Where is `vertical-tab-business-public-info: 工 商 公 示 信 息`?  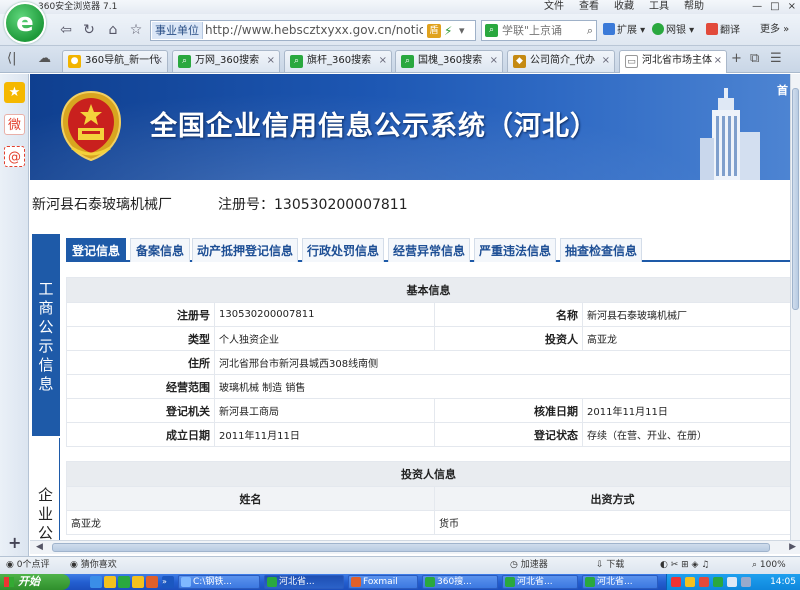
vertical-tab-business-public-info: 工 商 公 示 信 息 is located at coordinates (46, 335).